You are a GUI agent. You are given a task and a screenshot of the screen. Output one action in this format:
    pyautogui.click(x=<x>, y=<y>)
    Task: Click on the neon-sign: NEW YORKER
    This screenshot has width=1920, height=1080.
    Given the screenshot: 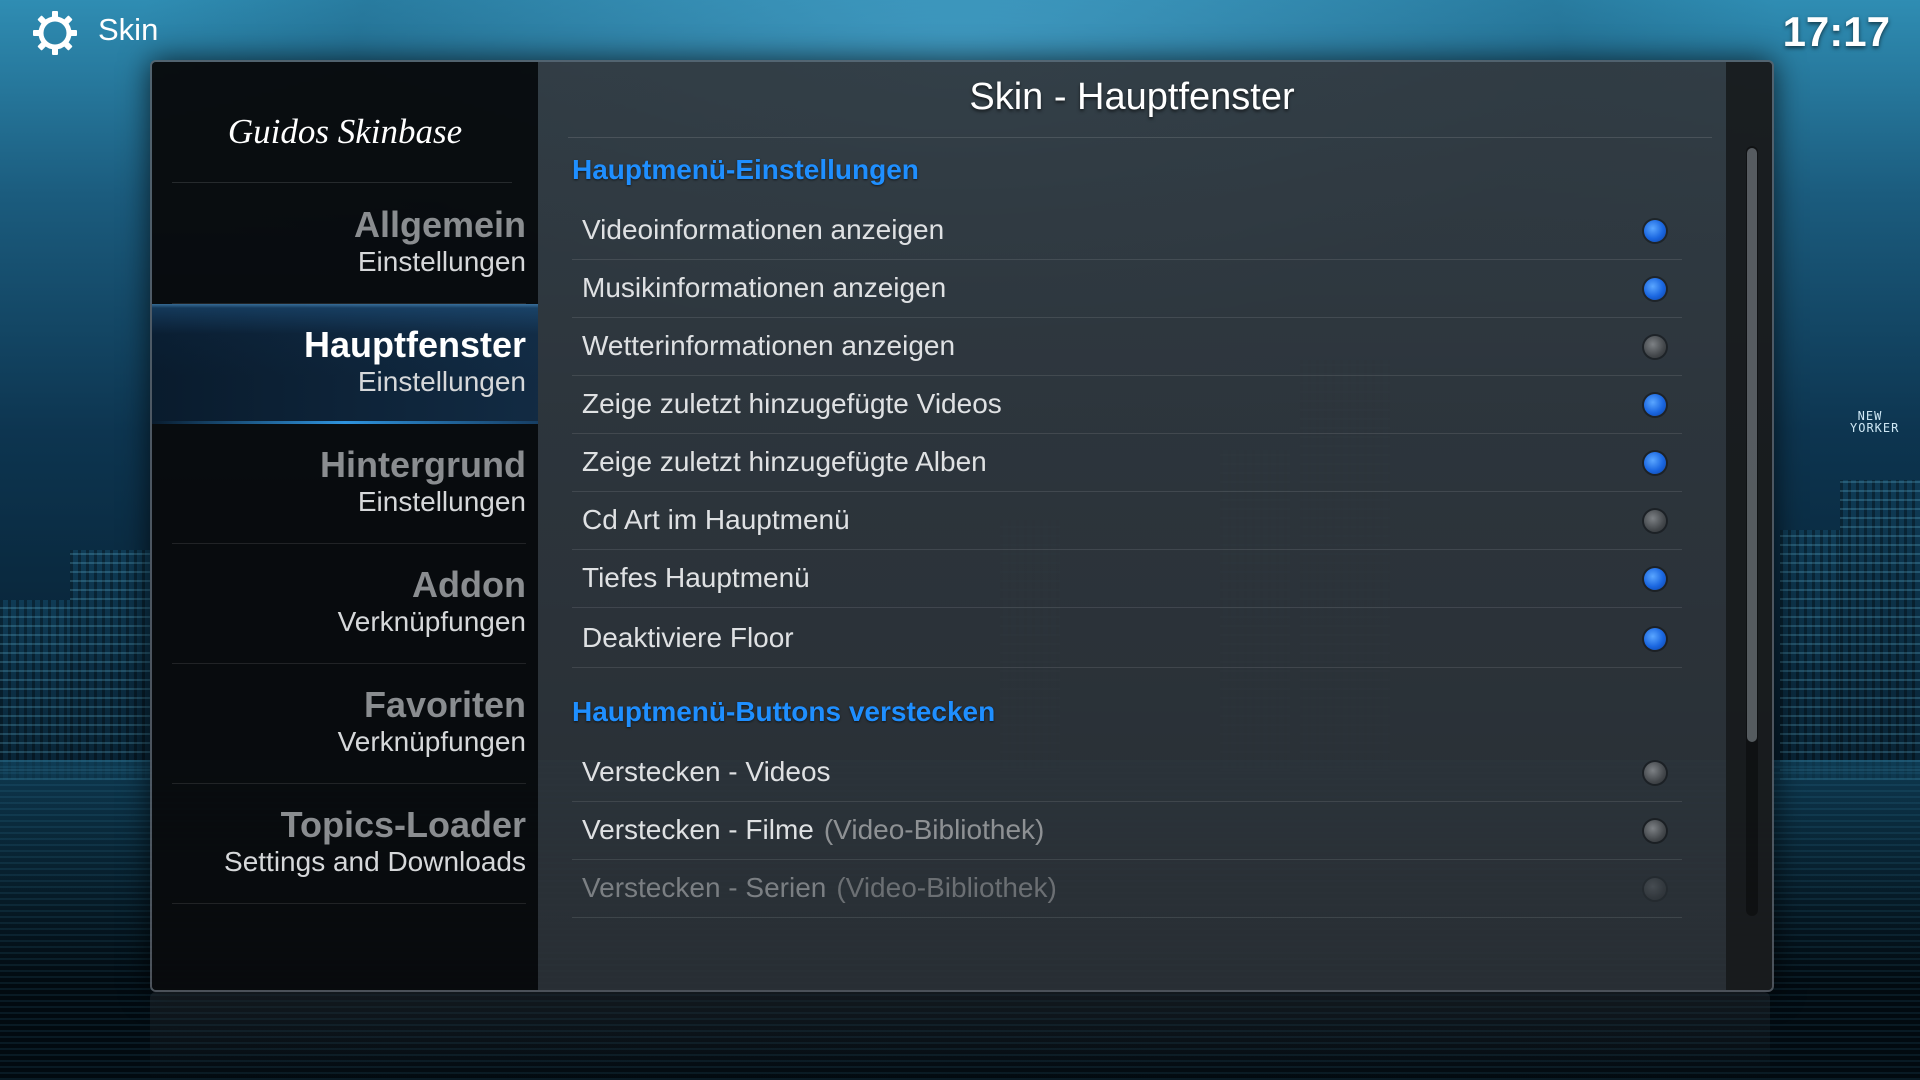 What is the action you would take?
    pyautogui.click(x=1875, y=422)
    